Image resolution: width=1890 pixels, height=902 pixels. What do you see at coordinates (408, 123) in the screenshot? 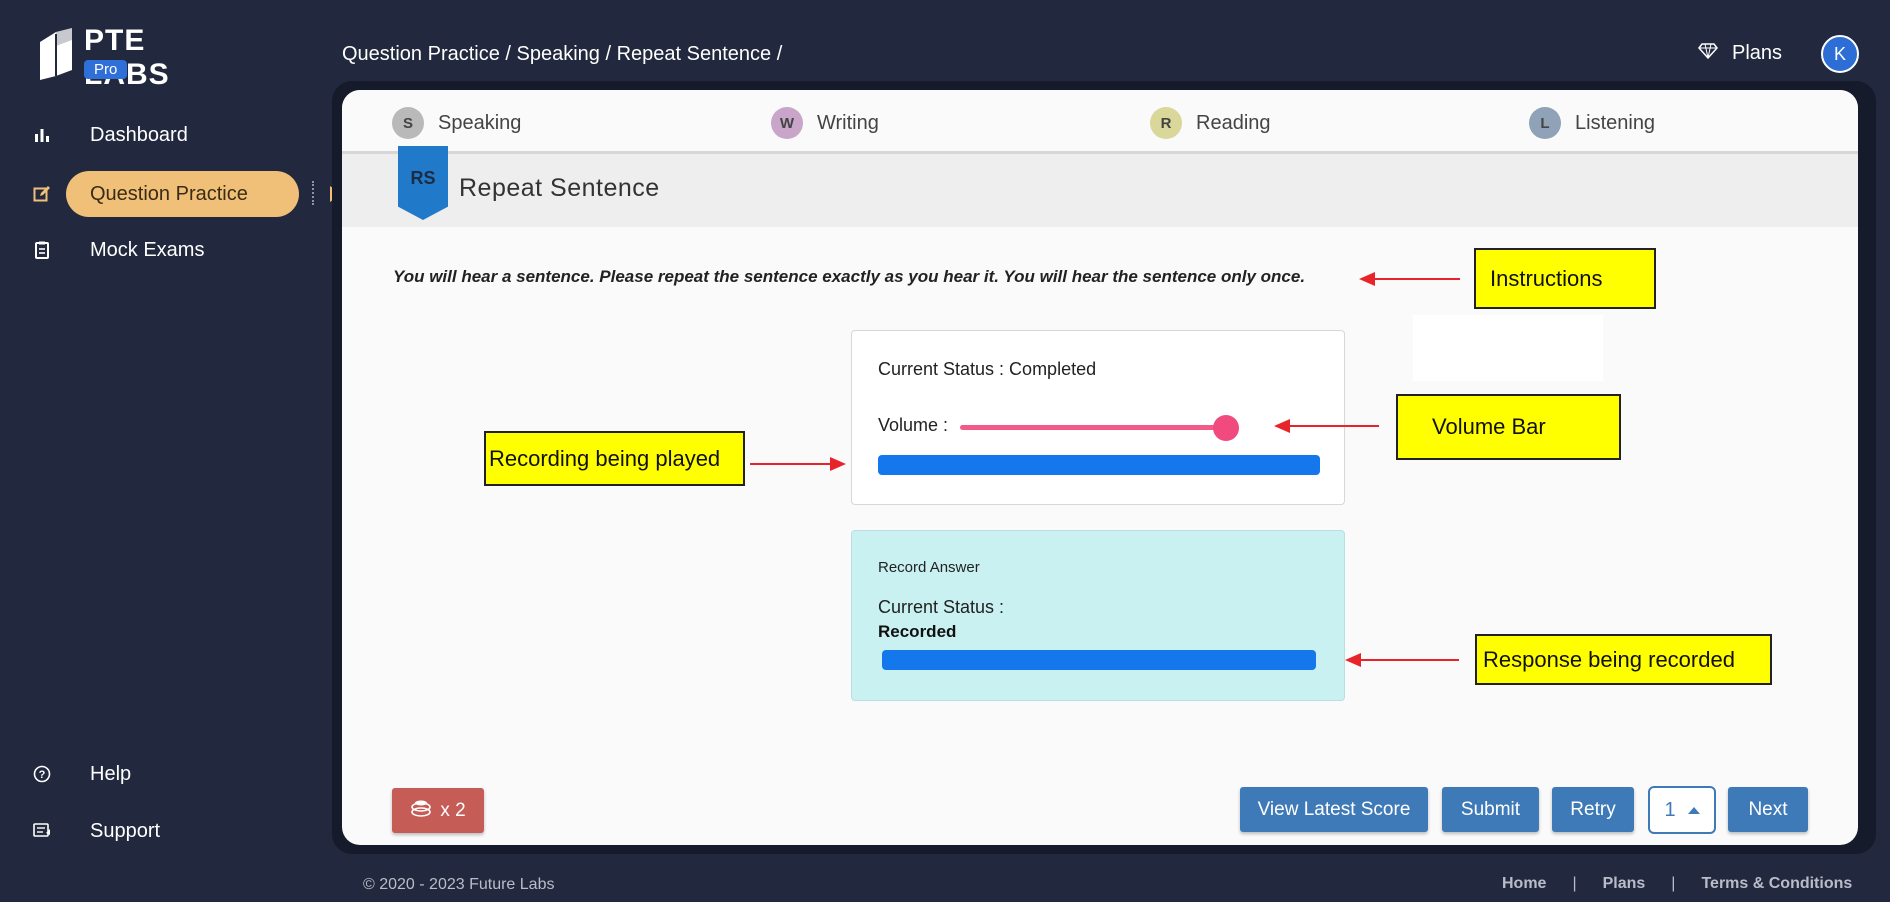
I see `speaking-icon: S` at bounding box center [408, 123].